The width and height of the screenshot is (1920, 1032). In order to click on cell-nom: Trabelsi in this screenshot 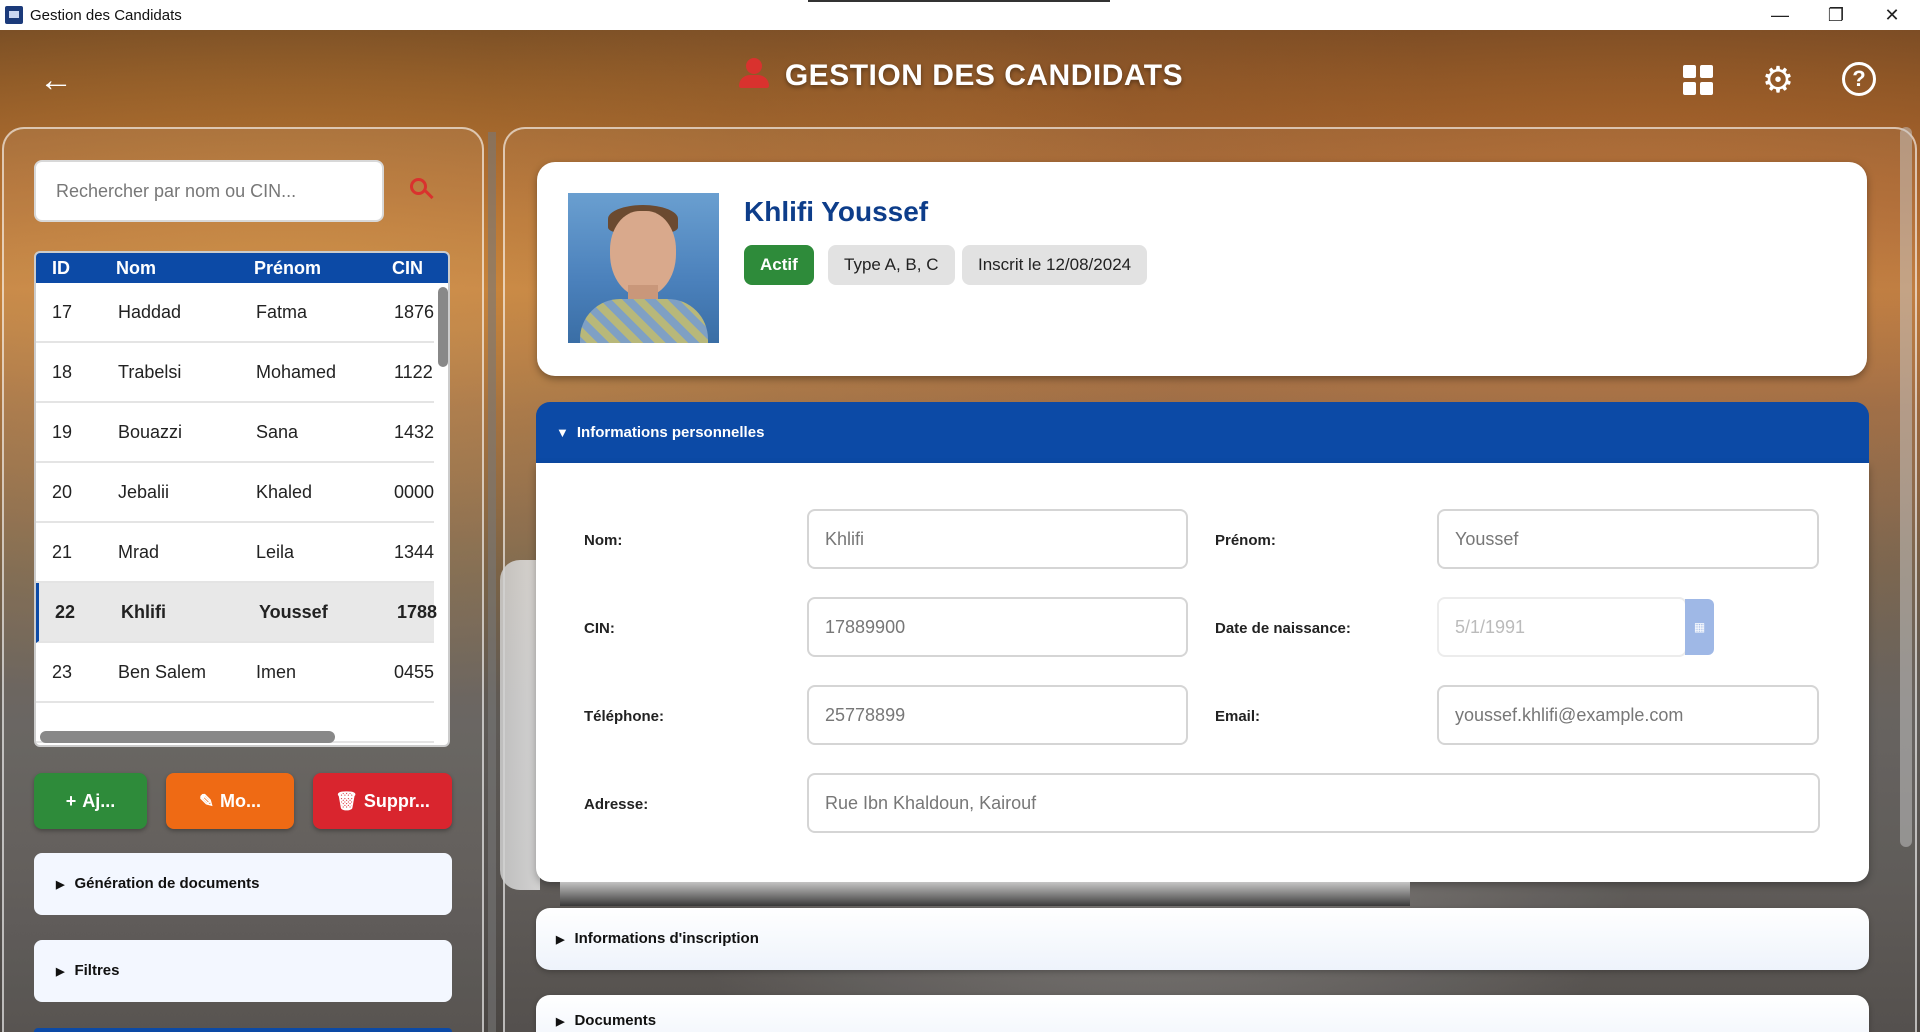, I will do `click(150, 372)`.